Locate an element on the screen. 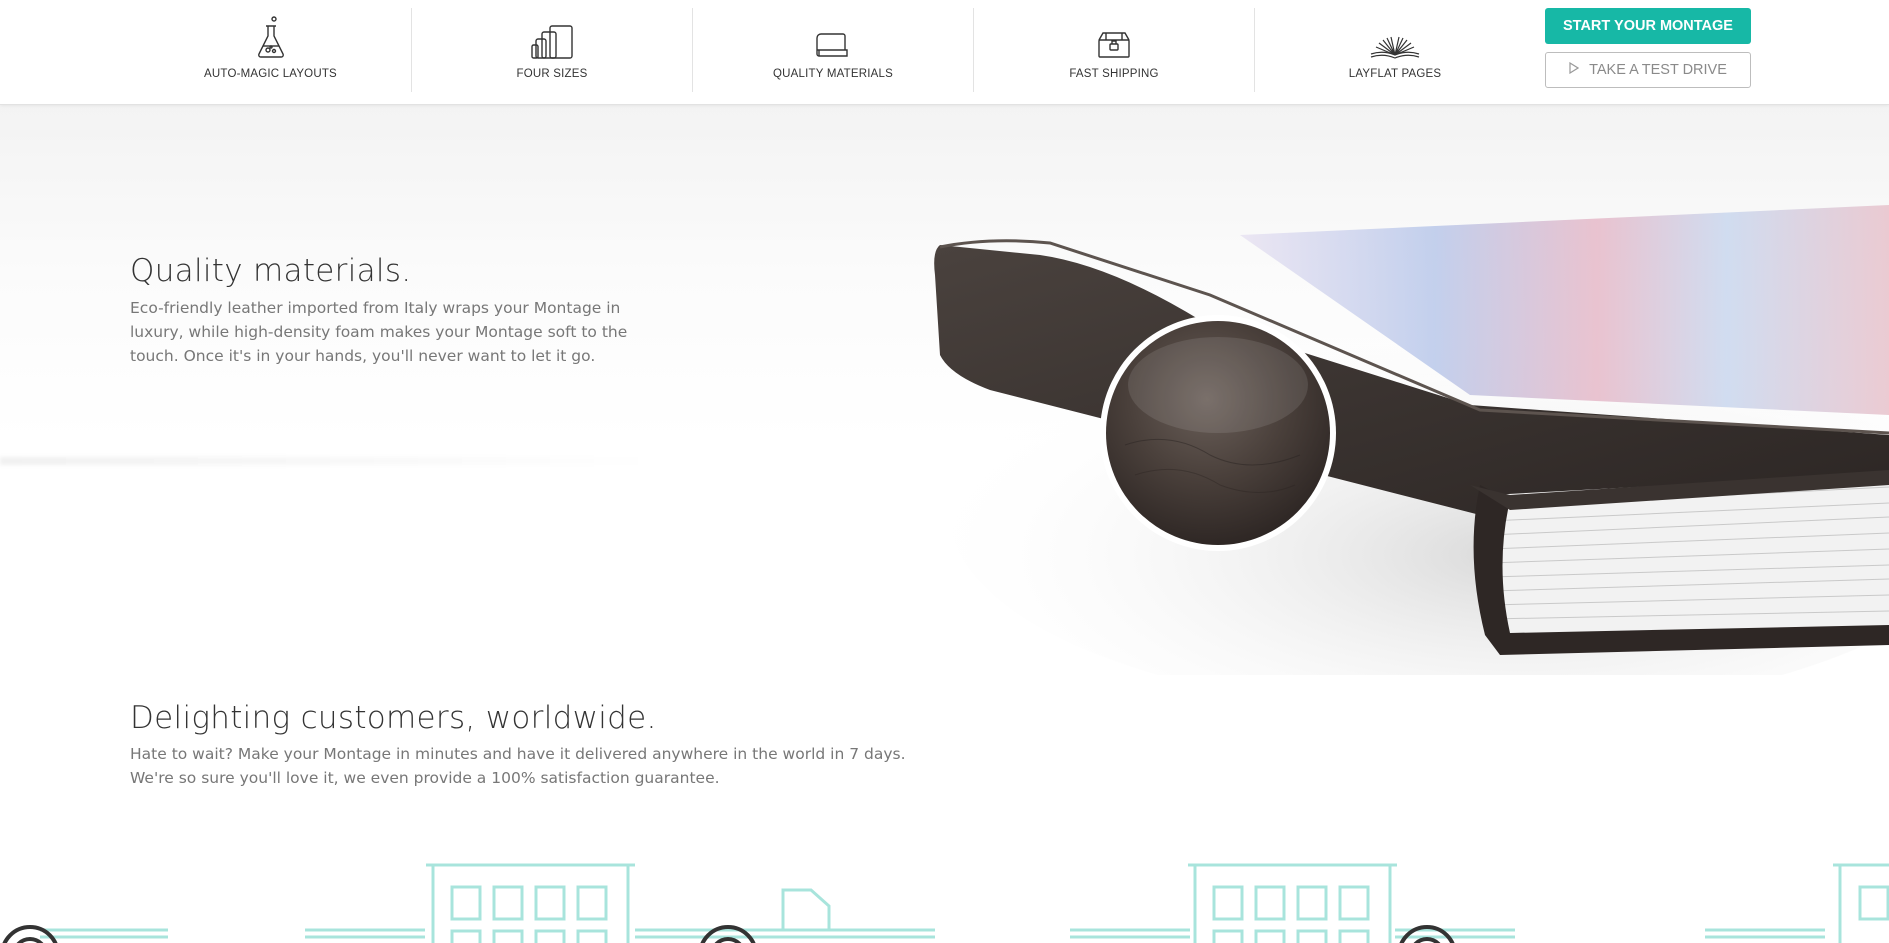 This screenshot has width=1889, height=943. section-title: Delighting customers, worldwide. is located at coordinates (393, 718).